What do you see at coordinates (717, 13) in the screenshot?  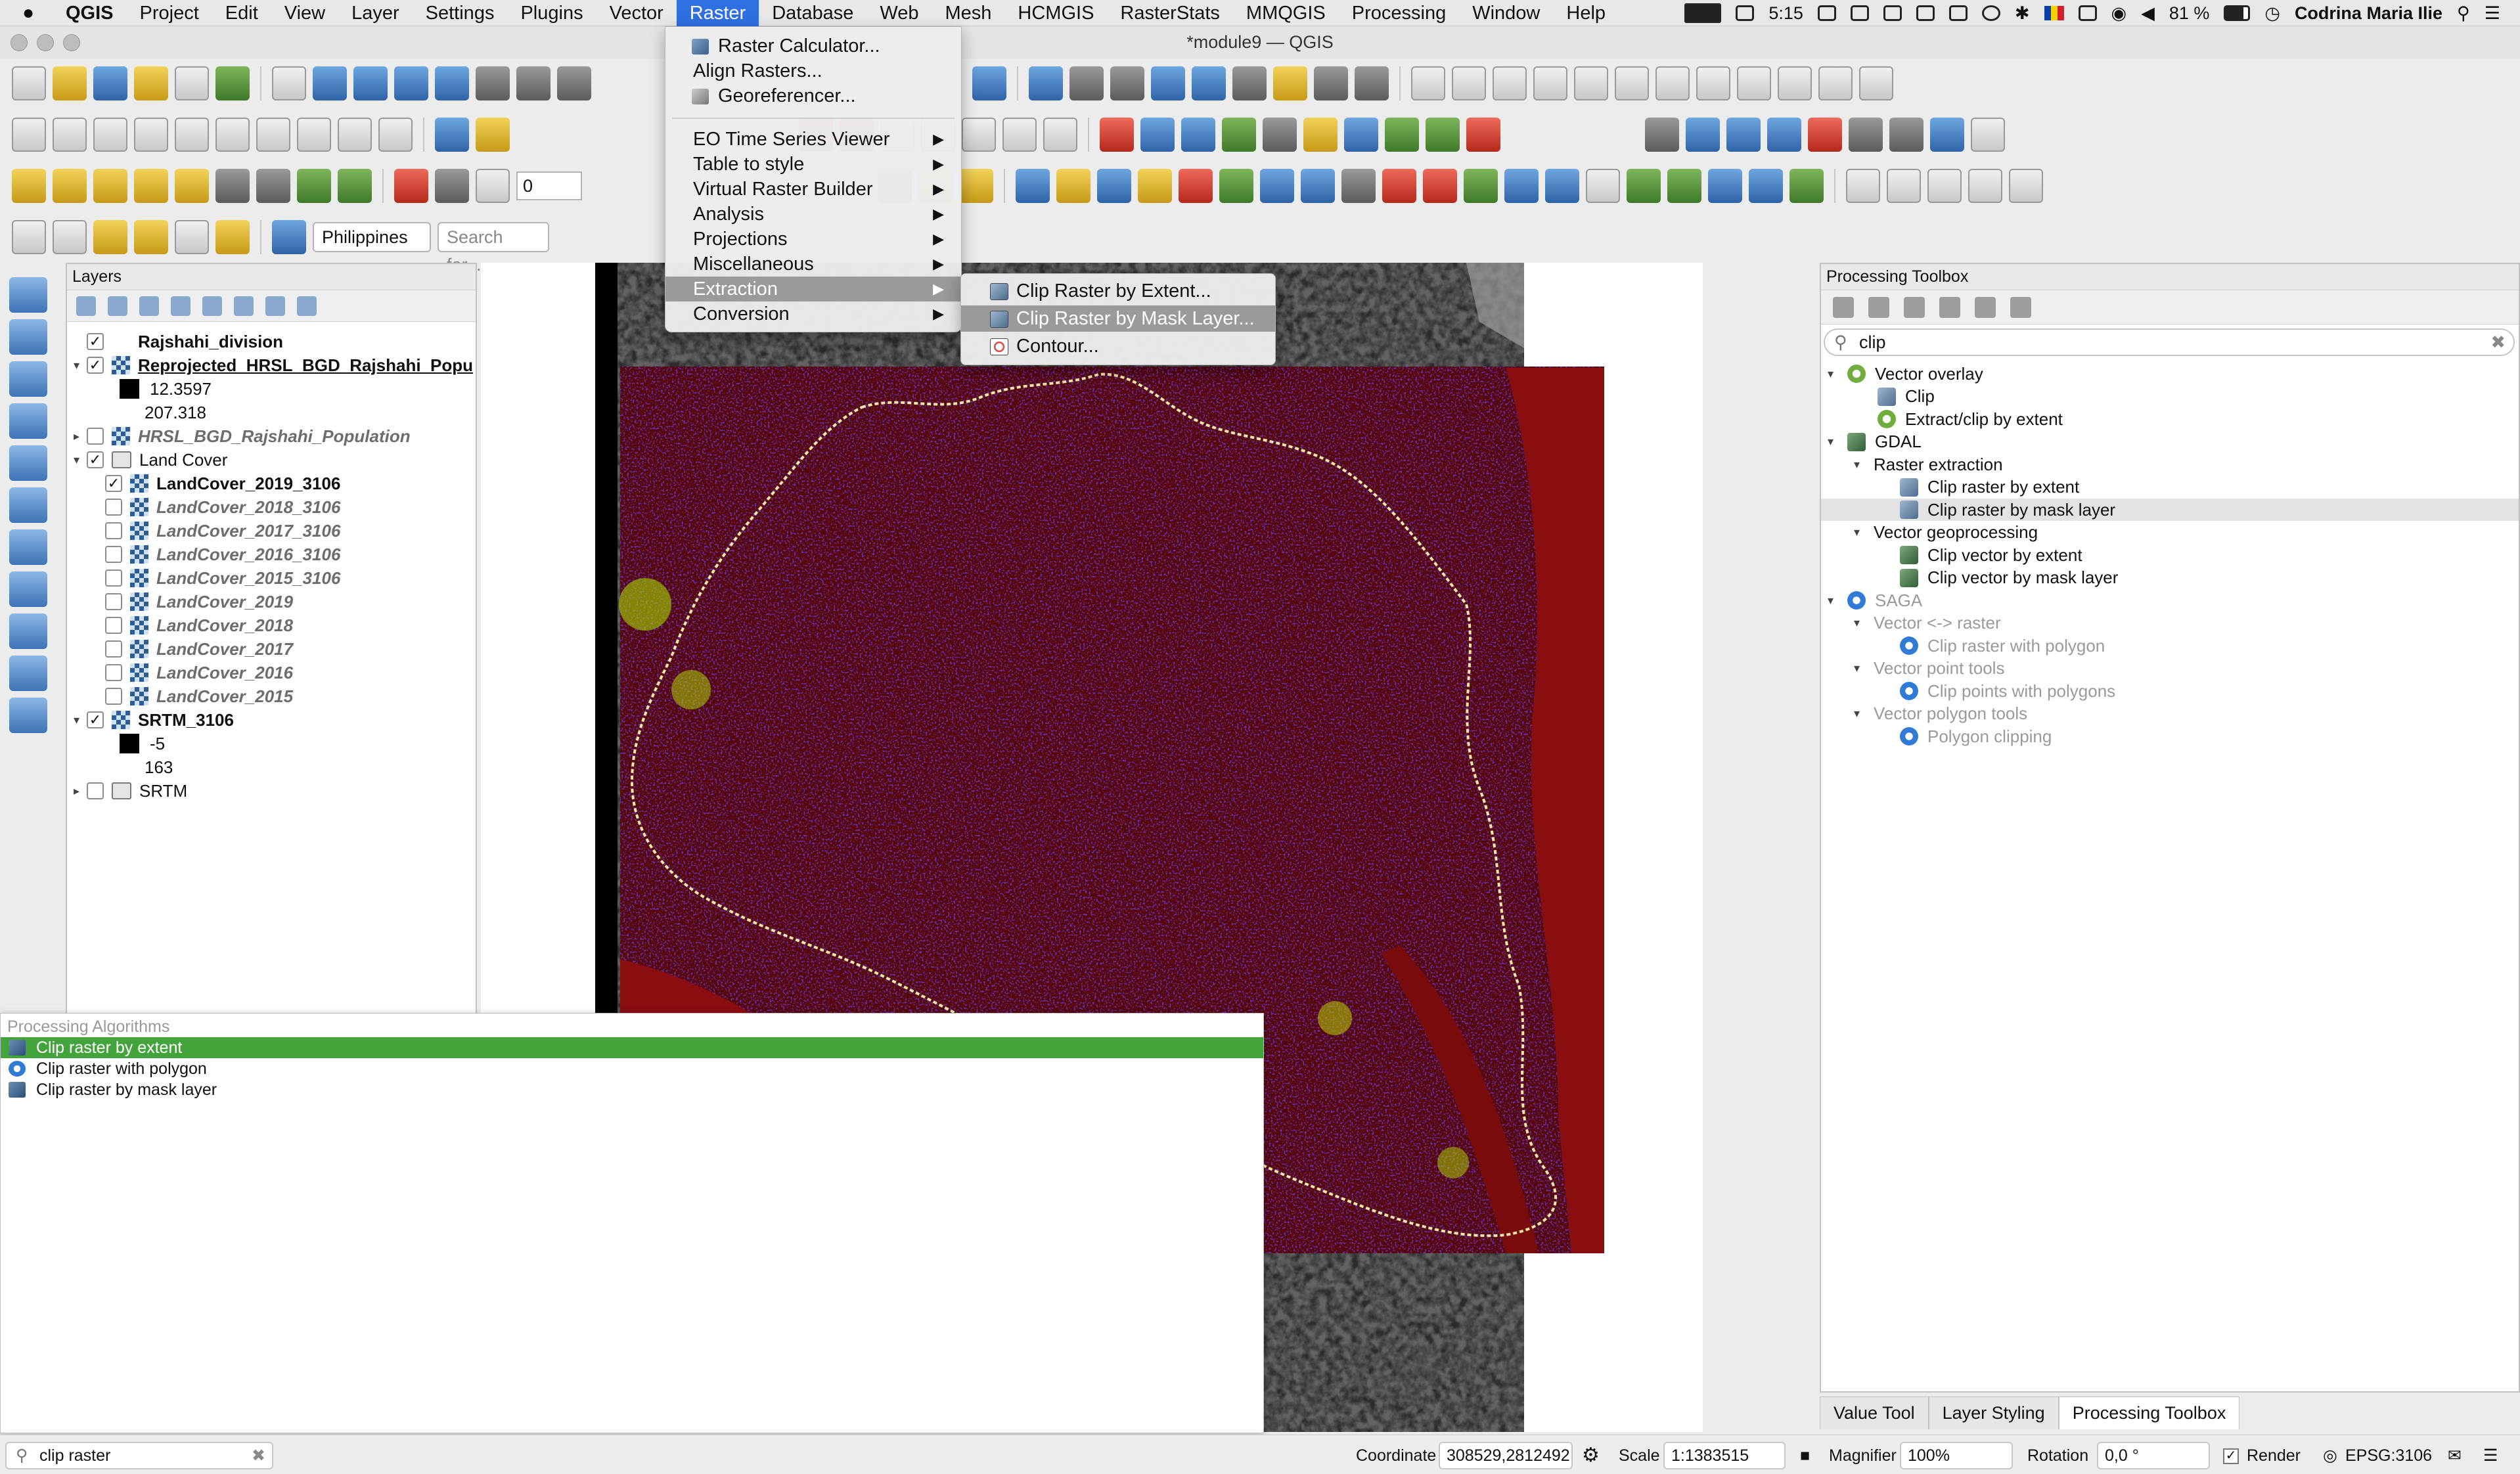 I see `menu-raster: Raster` at bounding box center [717, 13].